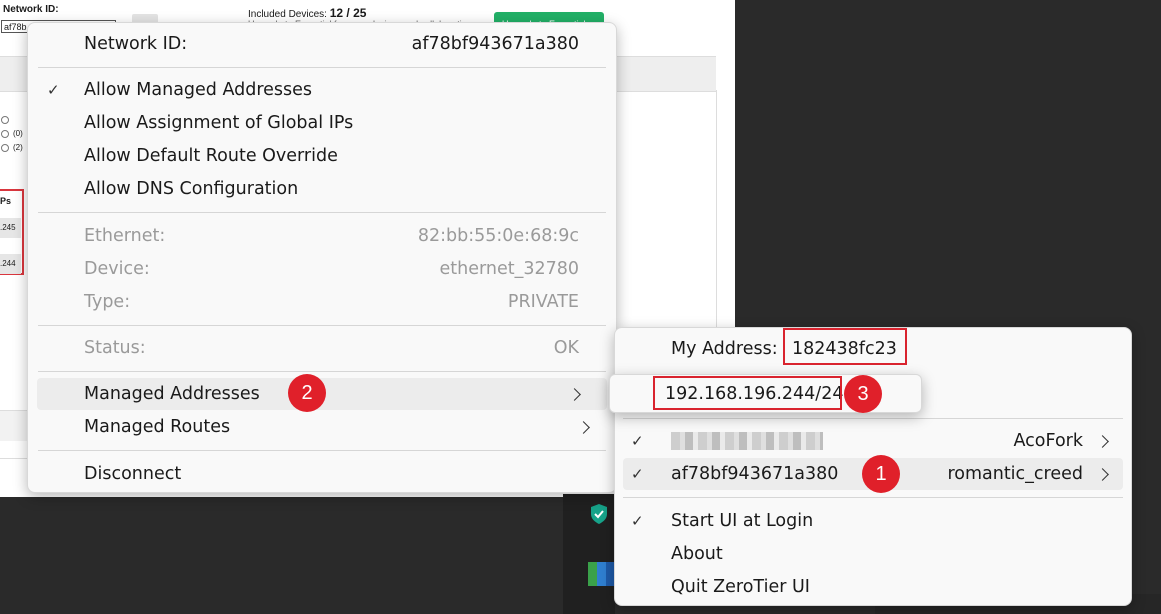  What do you see at coordinates (873, 521) in the screenshot?
I see `start-ui-at-login-item: ✓ Start UI at Login` at bounding box center [873, 521].